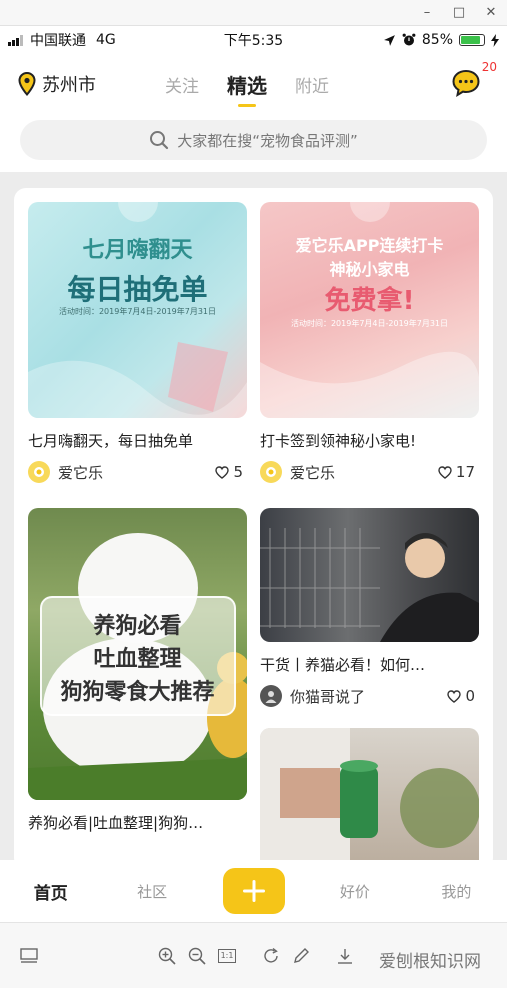  What do you see at coordinates (159, 140) in the screenshot?
I see `search-icon` at bounding box center [159, 140].